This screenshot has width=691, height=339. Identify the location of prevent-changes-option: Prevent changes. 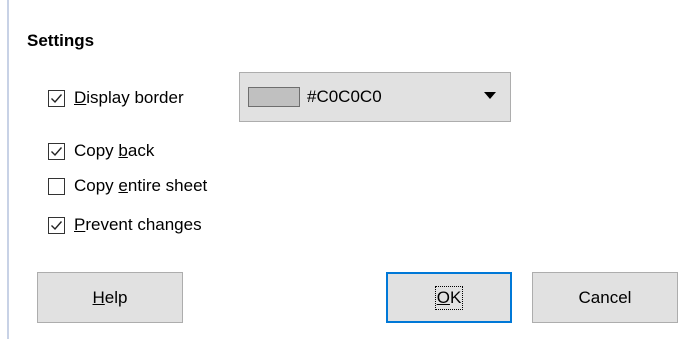
(125, 225).